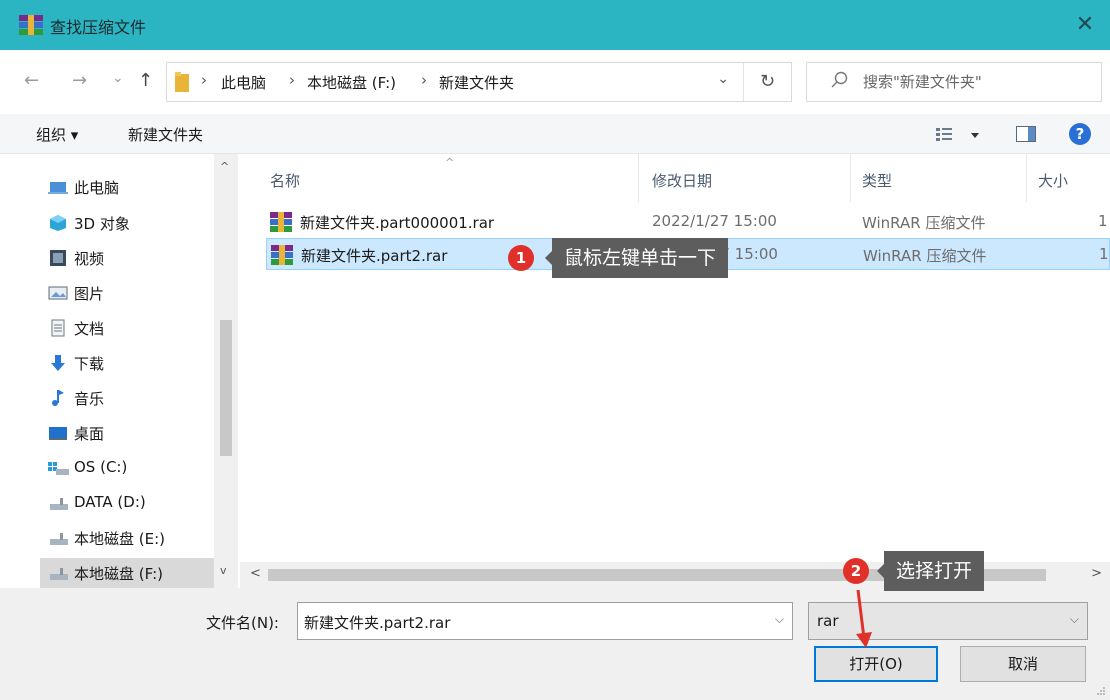  I want to click on address-bar: › 此电脑 › 本地磁盘 (F:) › 新建文件夹 ⌄ ↻, so click(479, 82).